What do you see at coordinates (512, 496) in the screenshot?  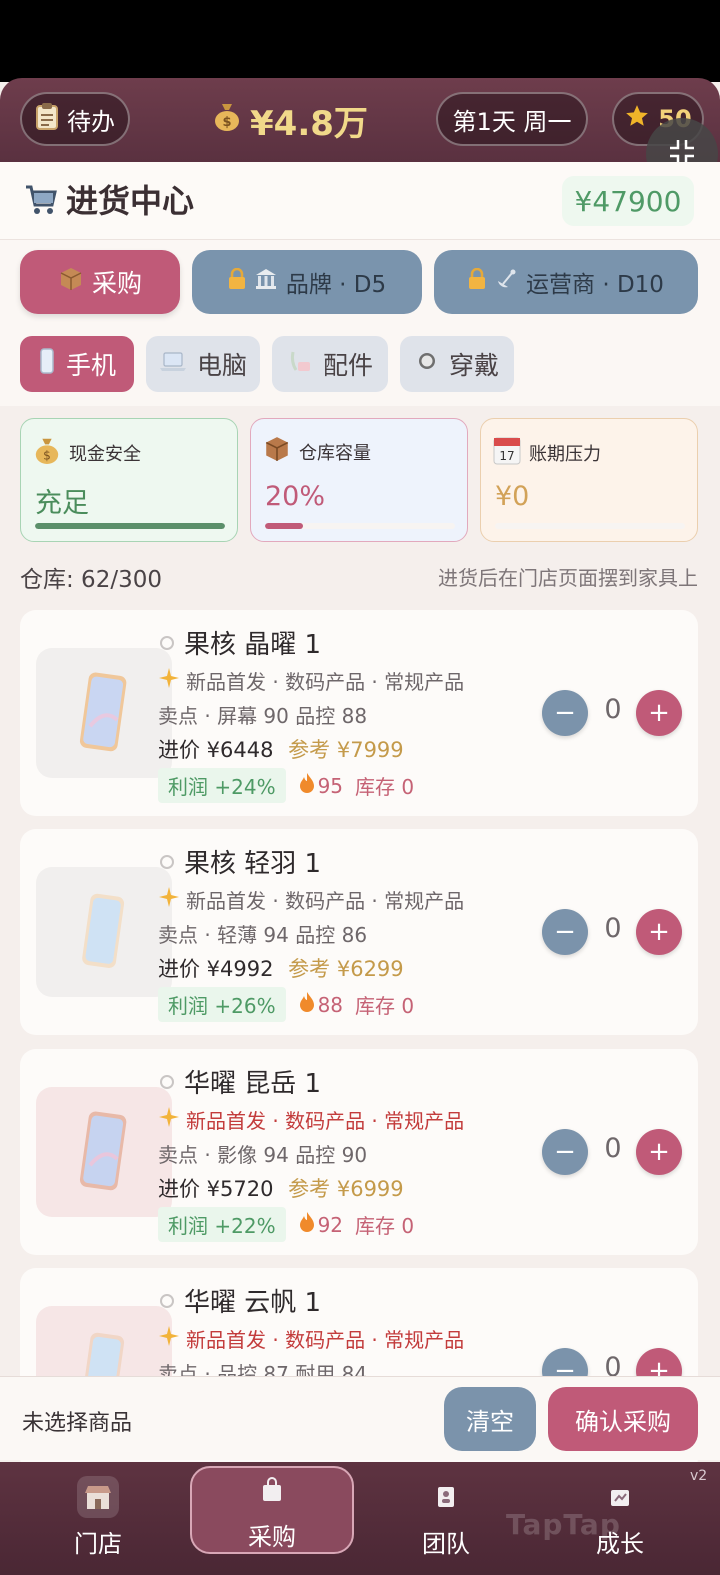 I see `payables-pressure-value: ¥0` at bounding box center [512, 496].